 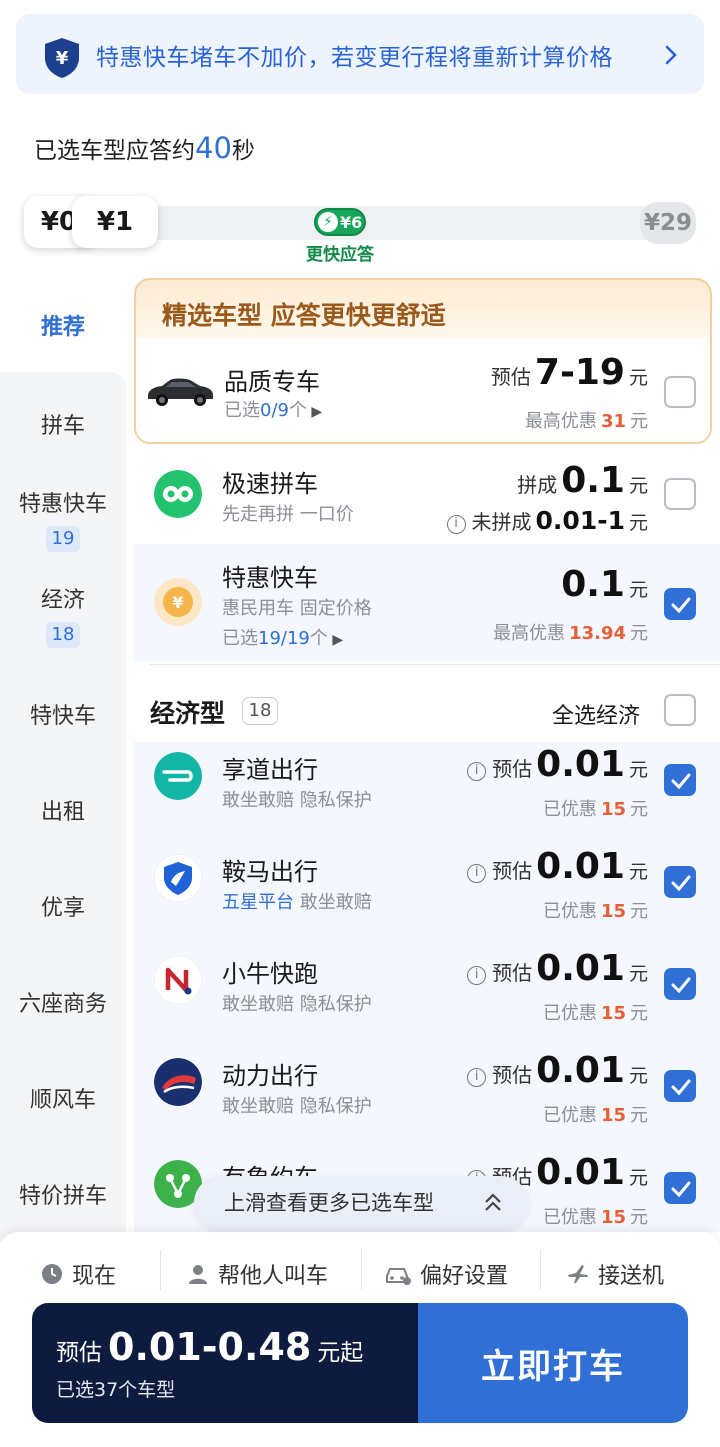 I want to click on disc-value: 31, so click(x=613, y=421).